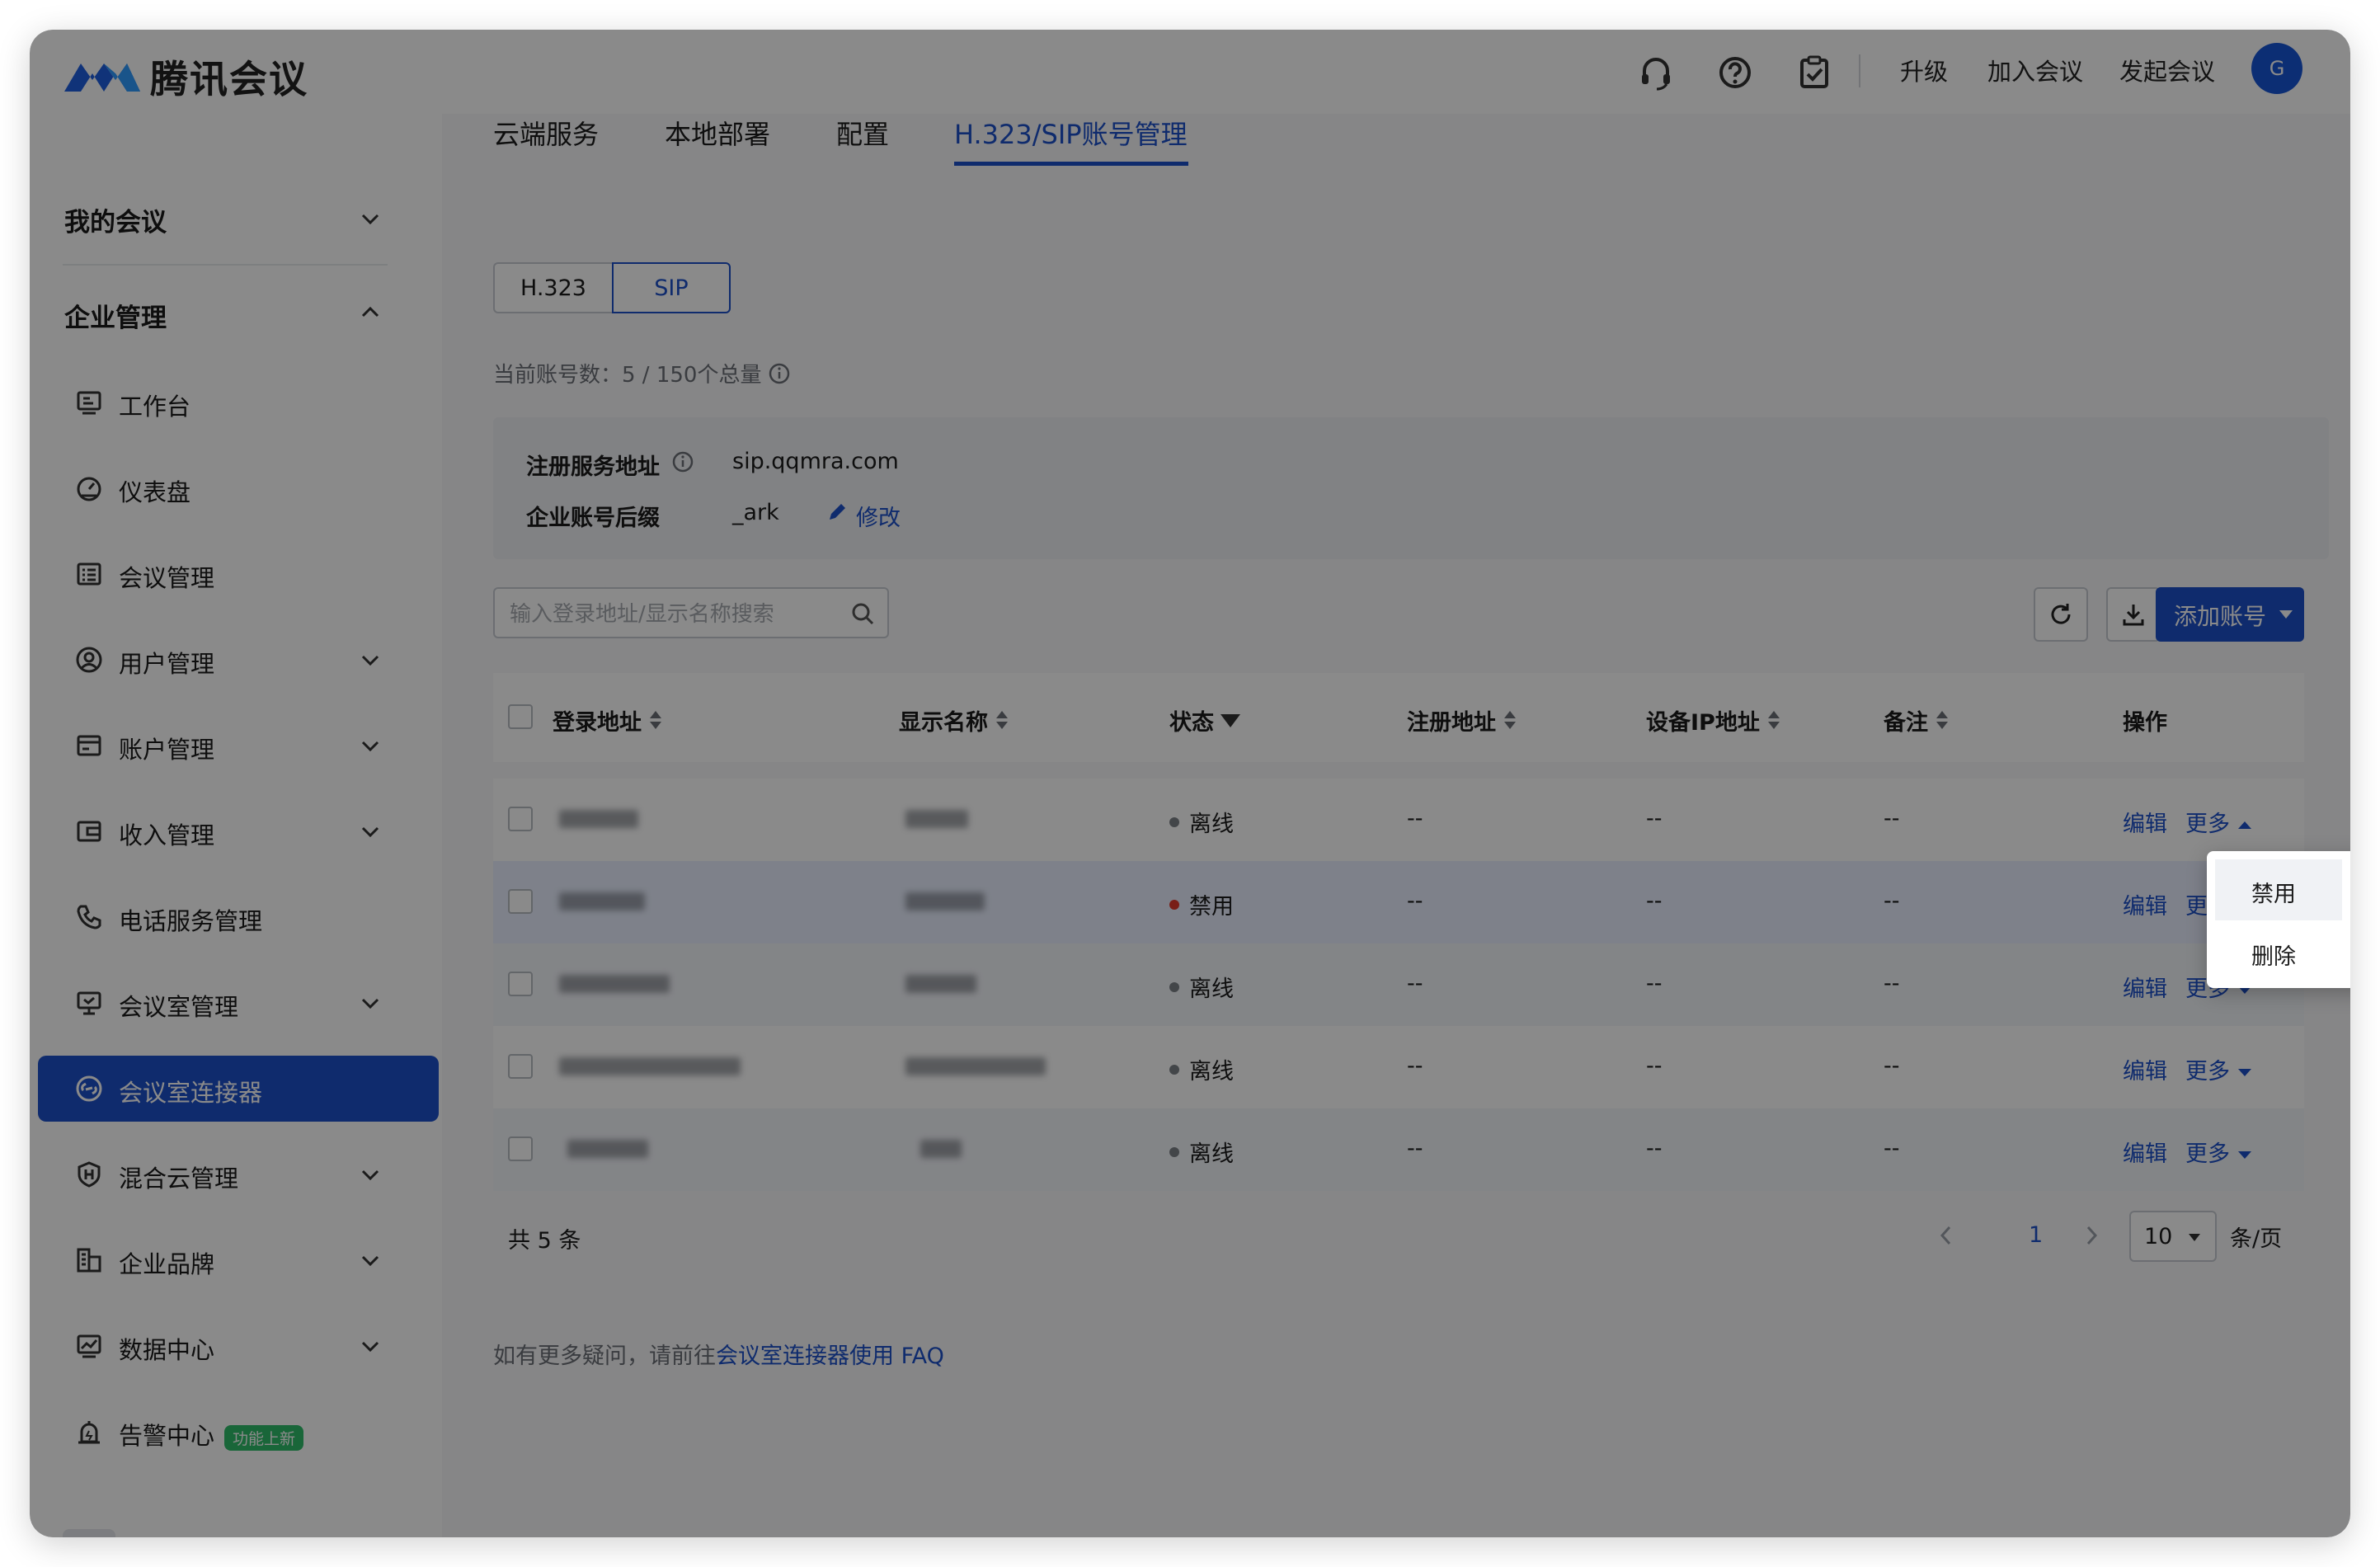 The height and width of the screenshot is (1567, 2380). I want to click on note-cell: --, so click(1892, 818).